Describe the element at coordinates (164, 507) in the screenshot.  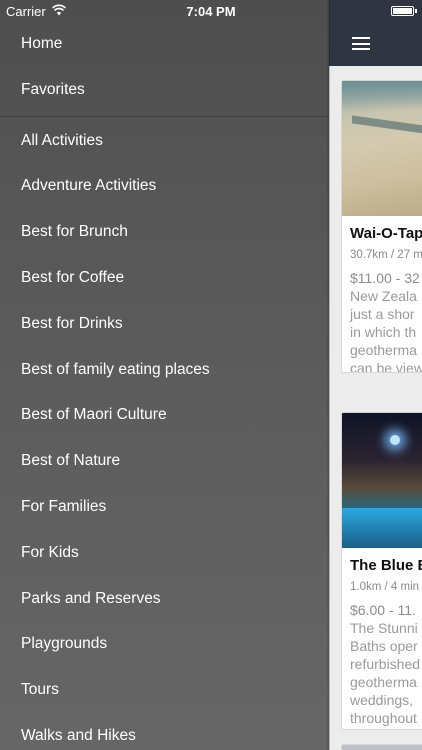
I see `menu-item-for-families: For Families` at that location.